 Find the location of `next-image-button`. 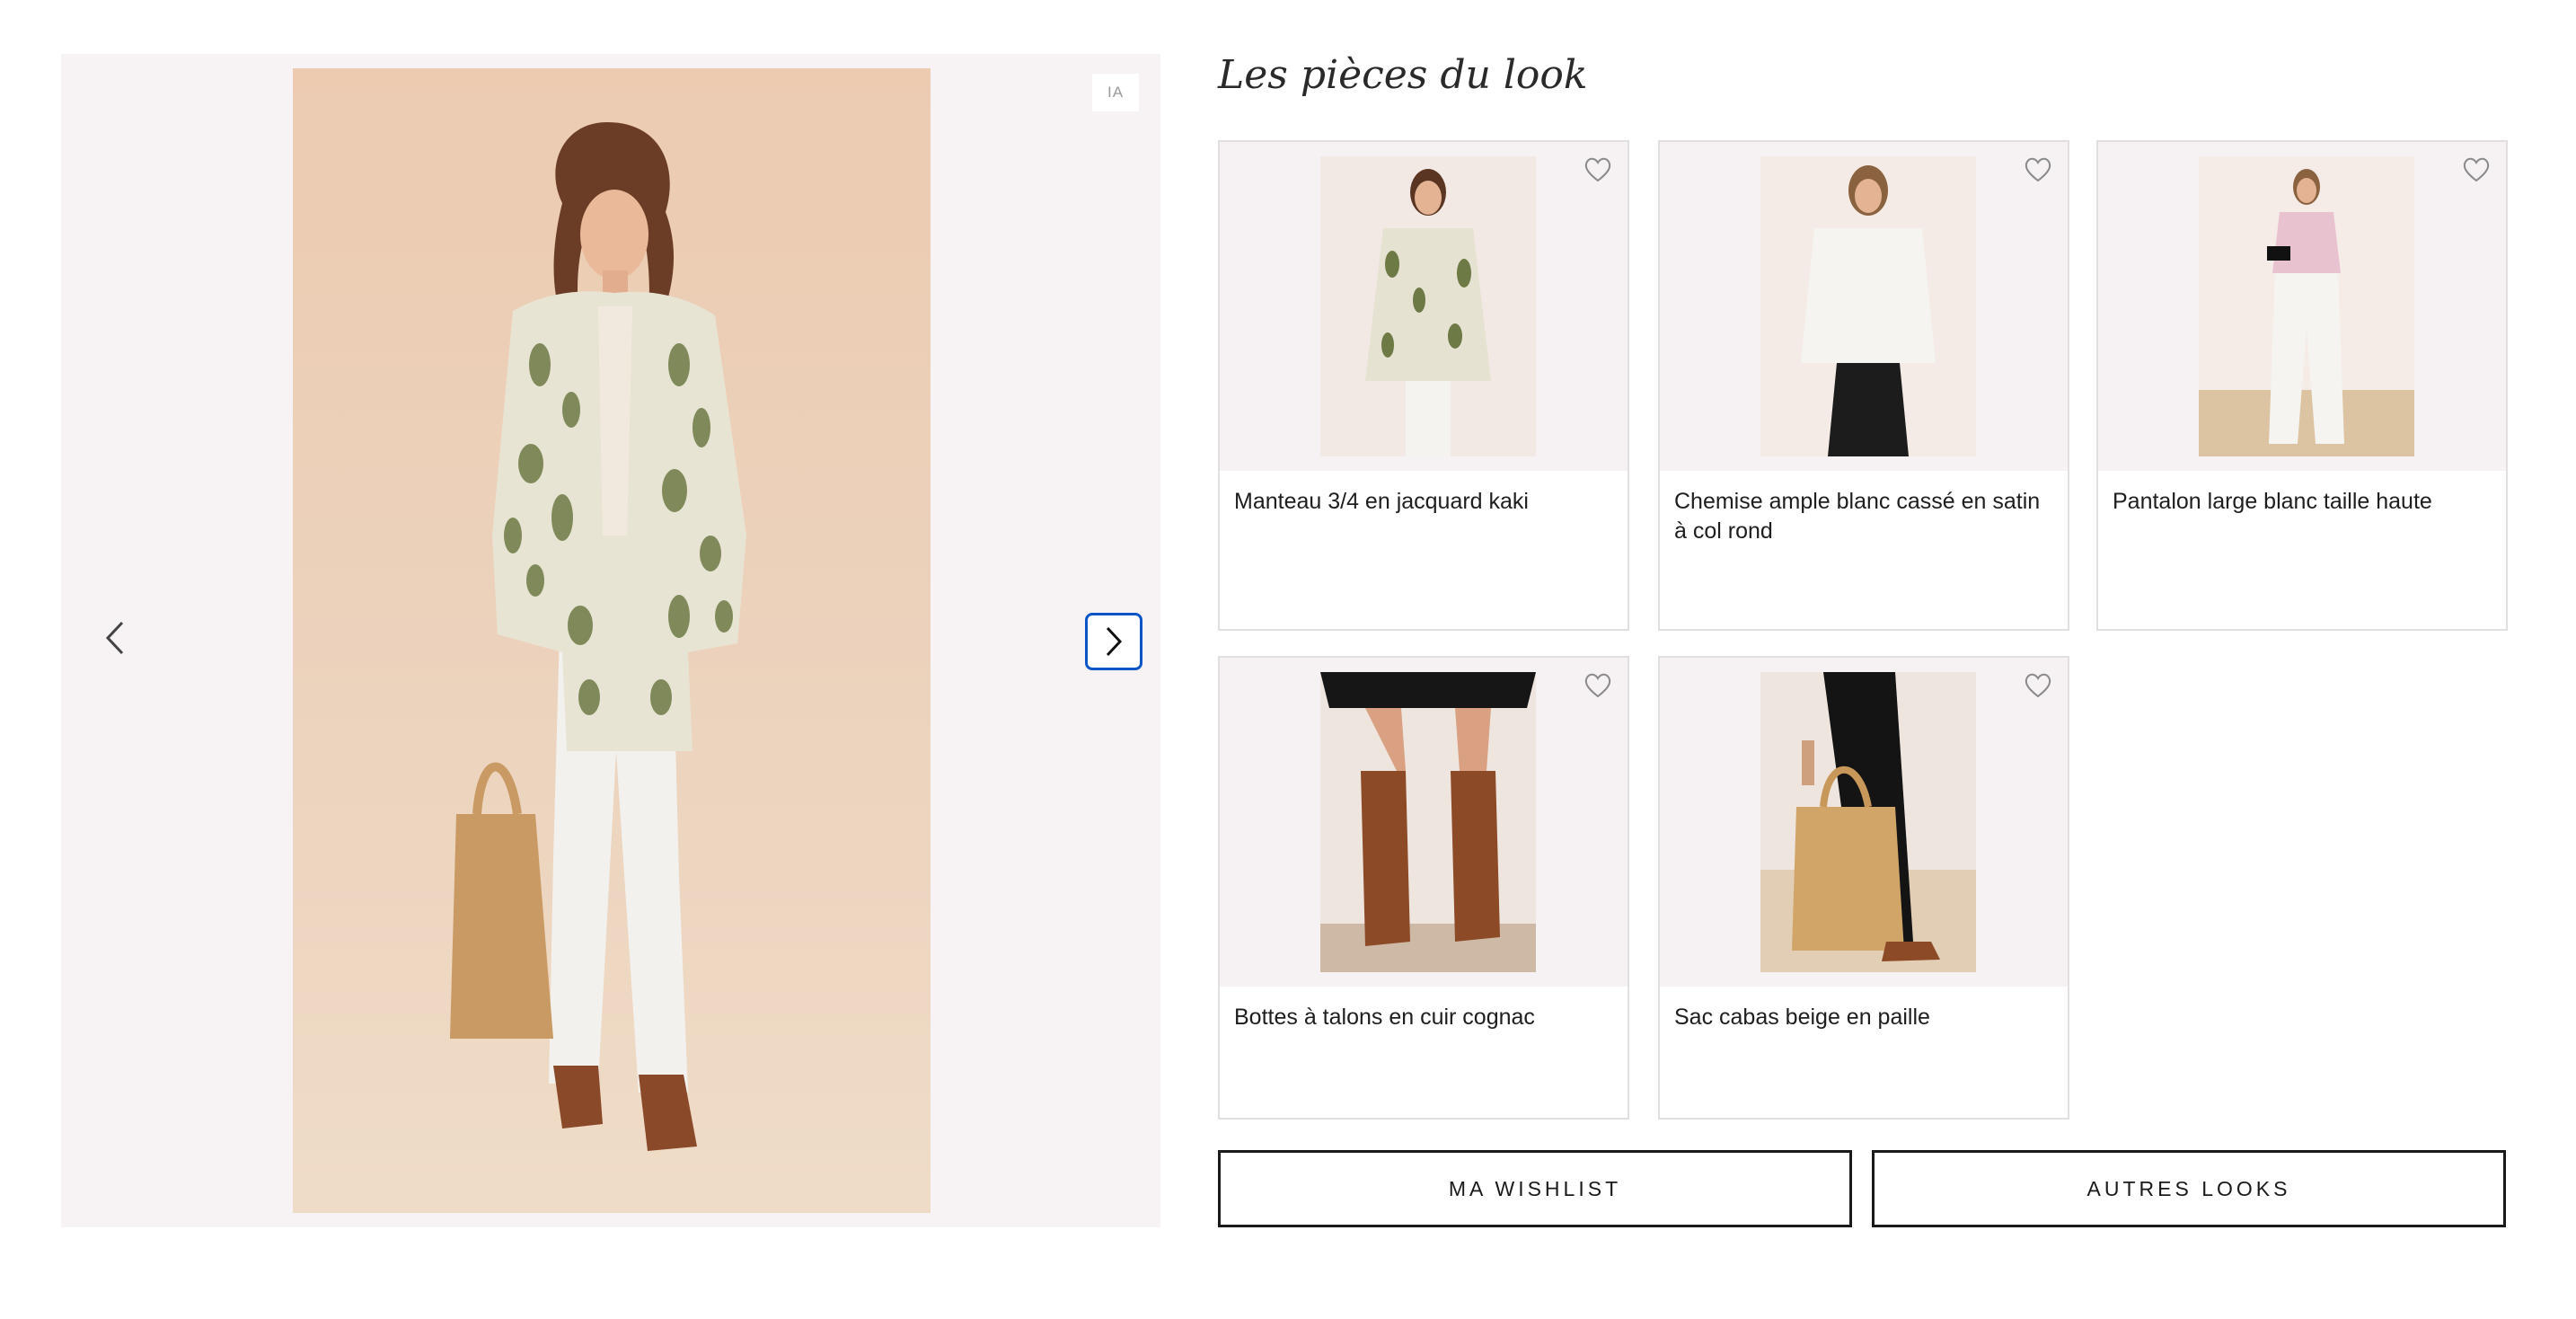

next-image-button is located at coordinates (1113, 641).